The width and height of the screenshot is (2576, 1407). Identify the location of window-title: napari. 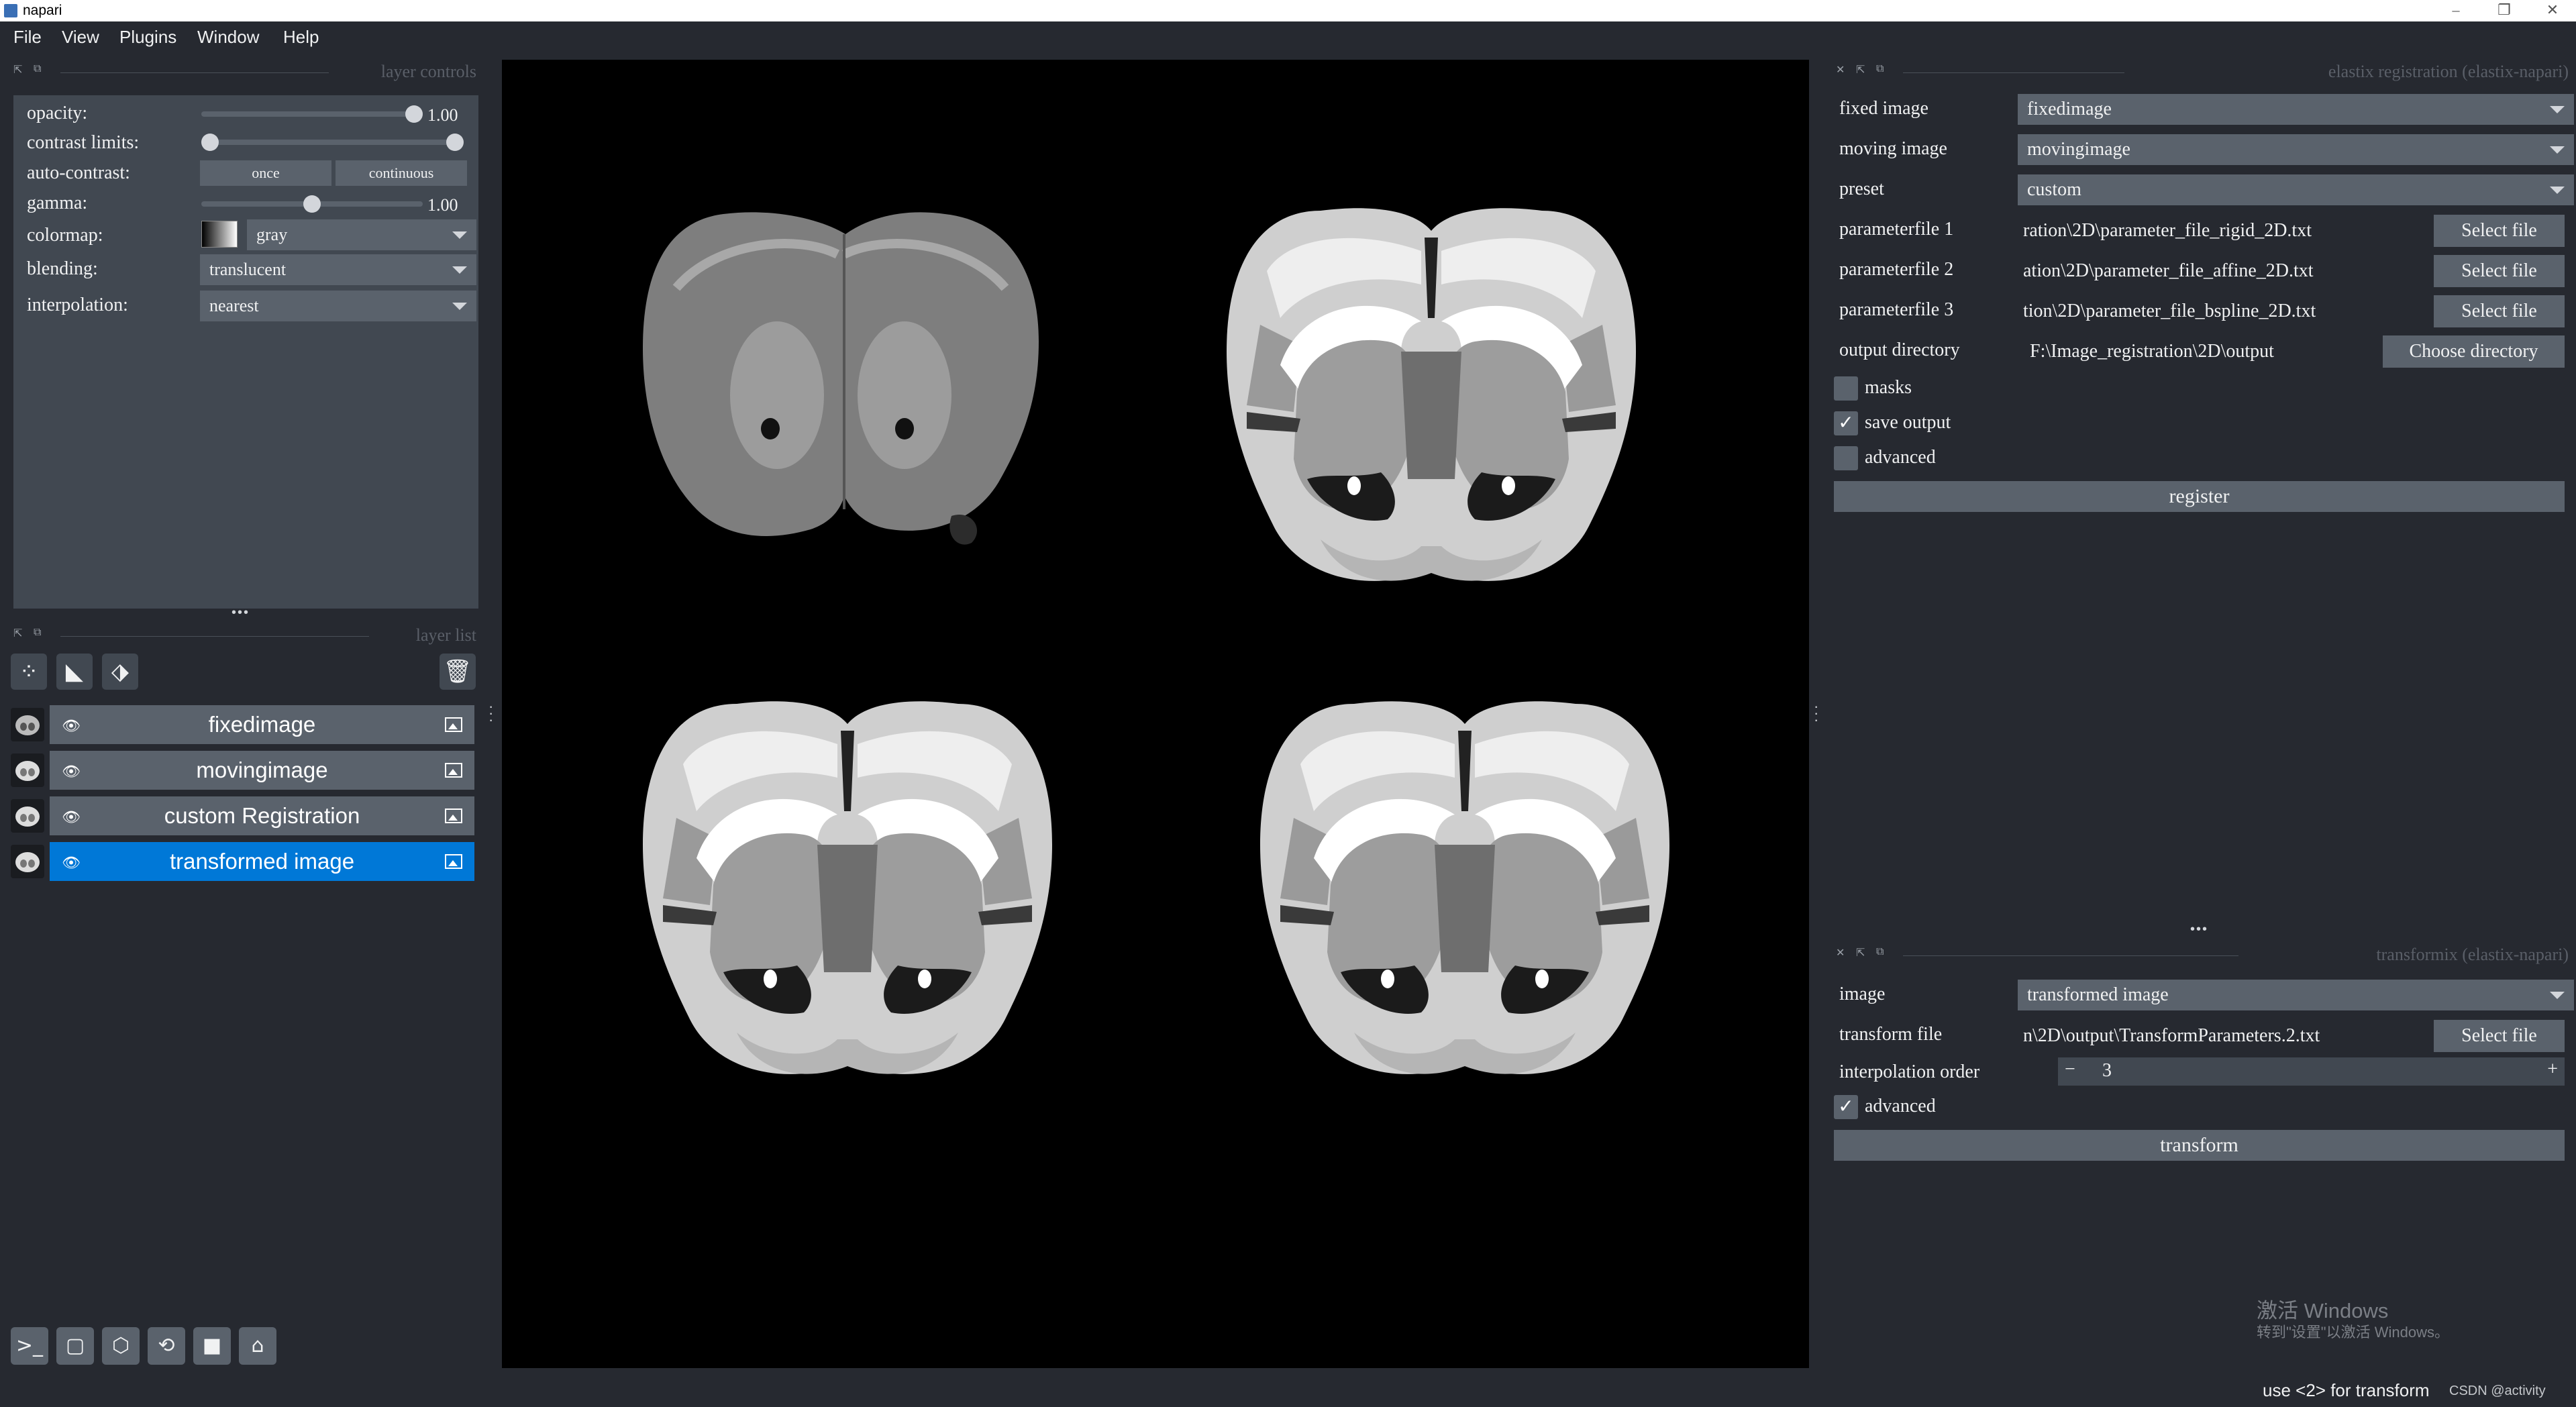
(42, 10).